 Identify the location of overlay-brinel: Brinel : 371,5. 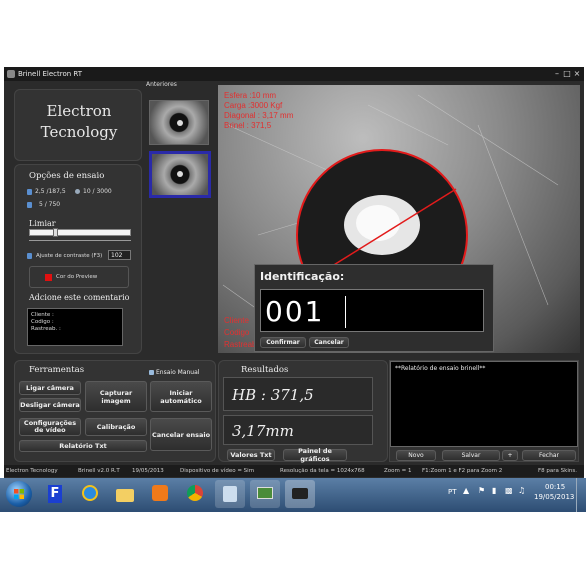
(248, 125).